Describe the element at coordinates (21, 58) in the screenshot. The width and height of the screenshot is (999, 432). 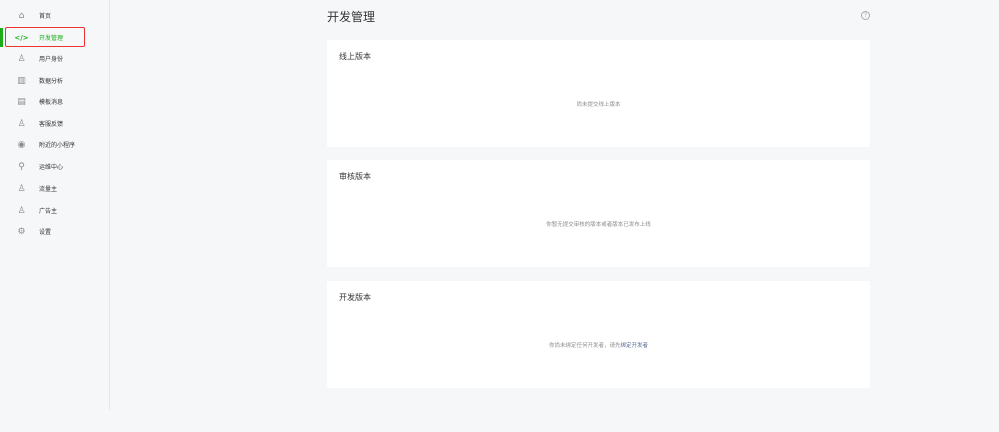
I see `user-icon: ♙` at that location.